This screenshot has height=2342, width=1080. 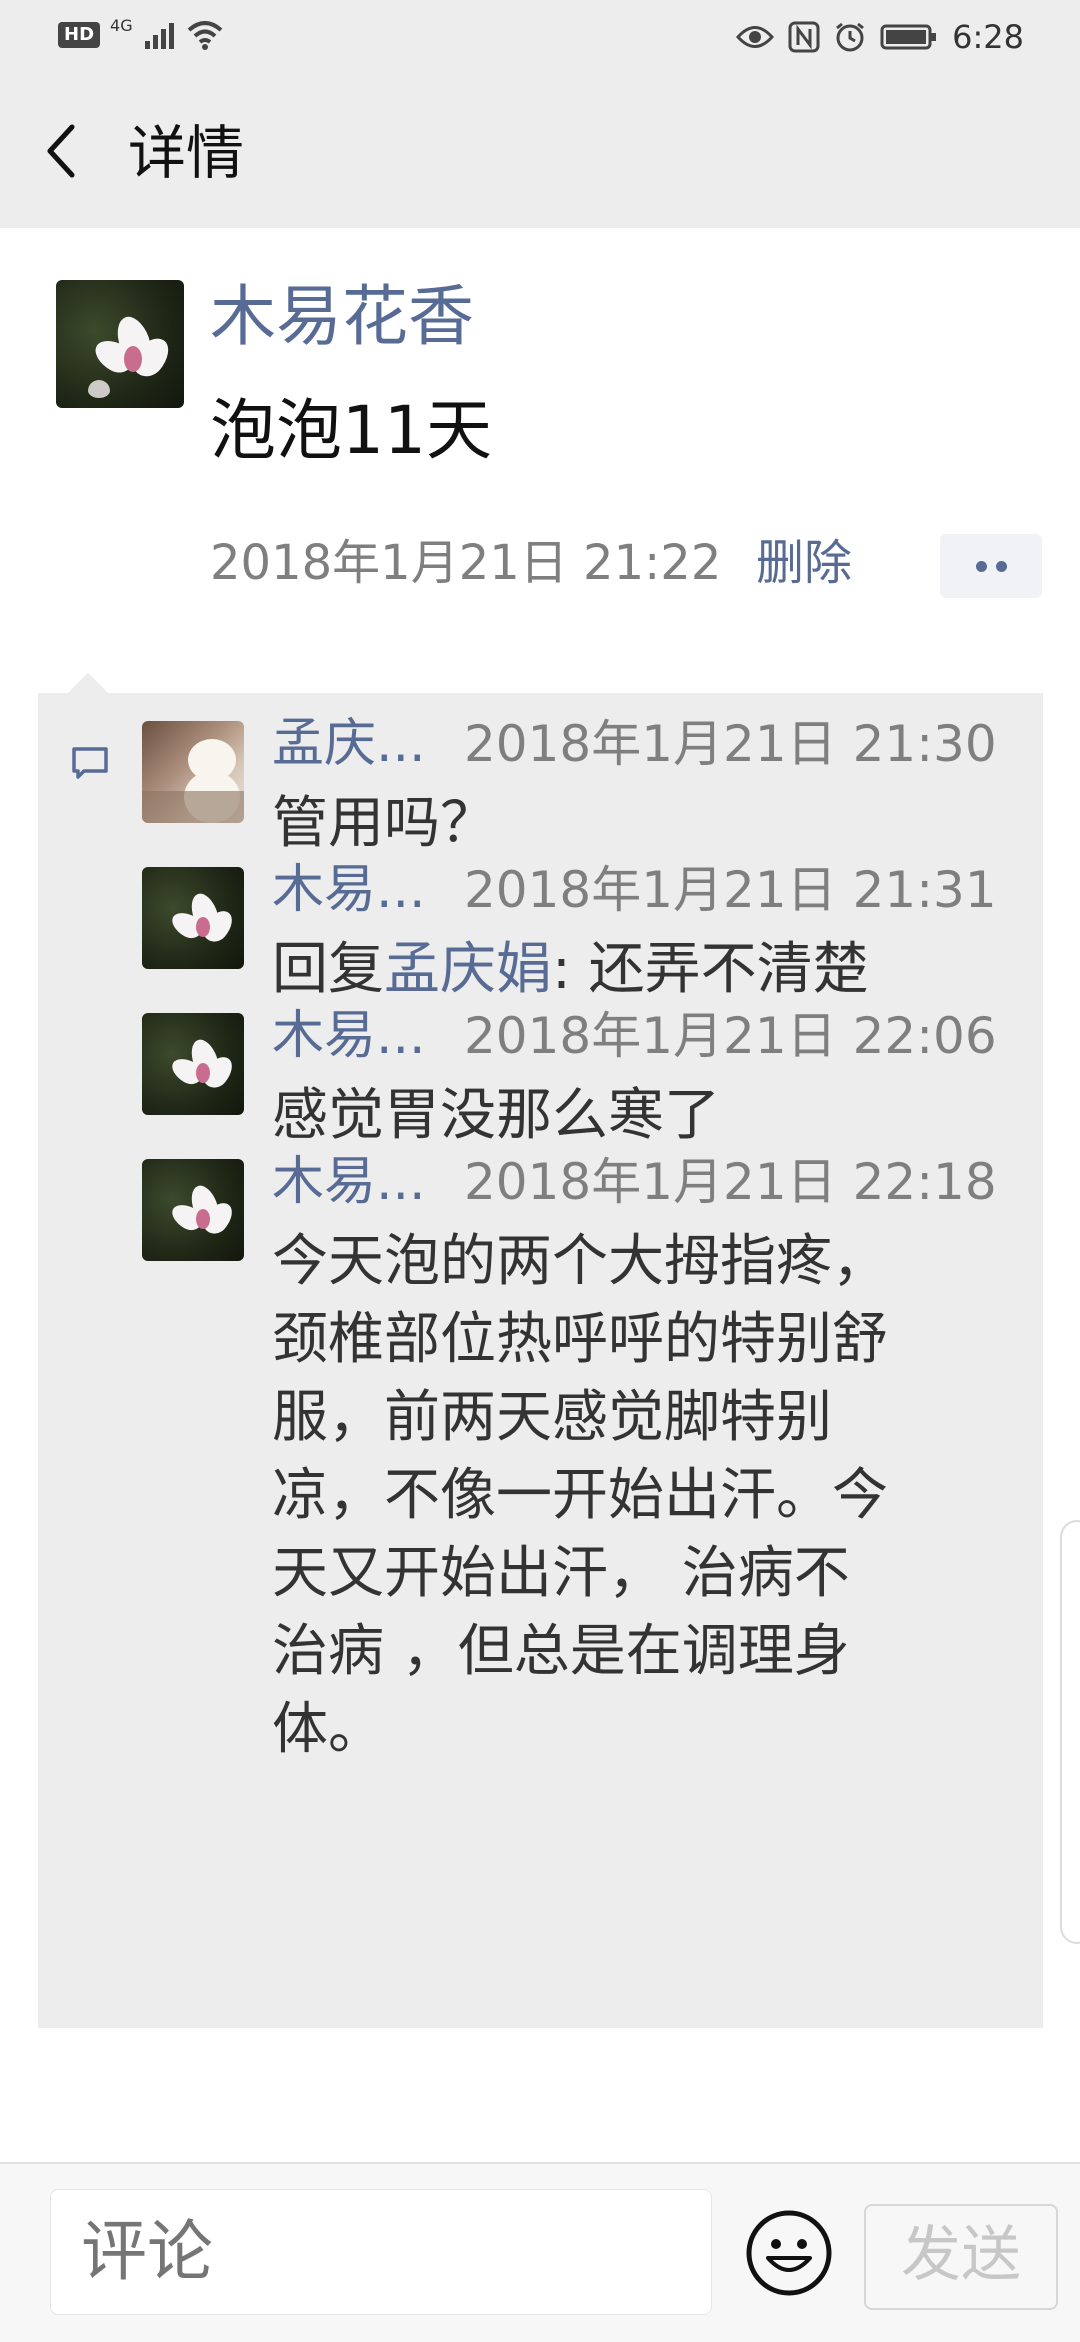 I want to click on nfc-icon, so click(x=804, y=37).